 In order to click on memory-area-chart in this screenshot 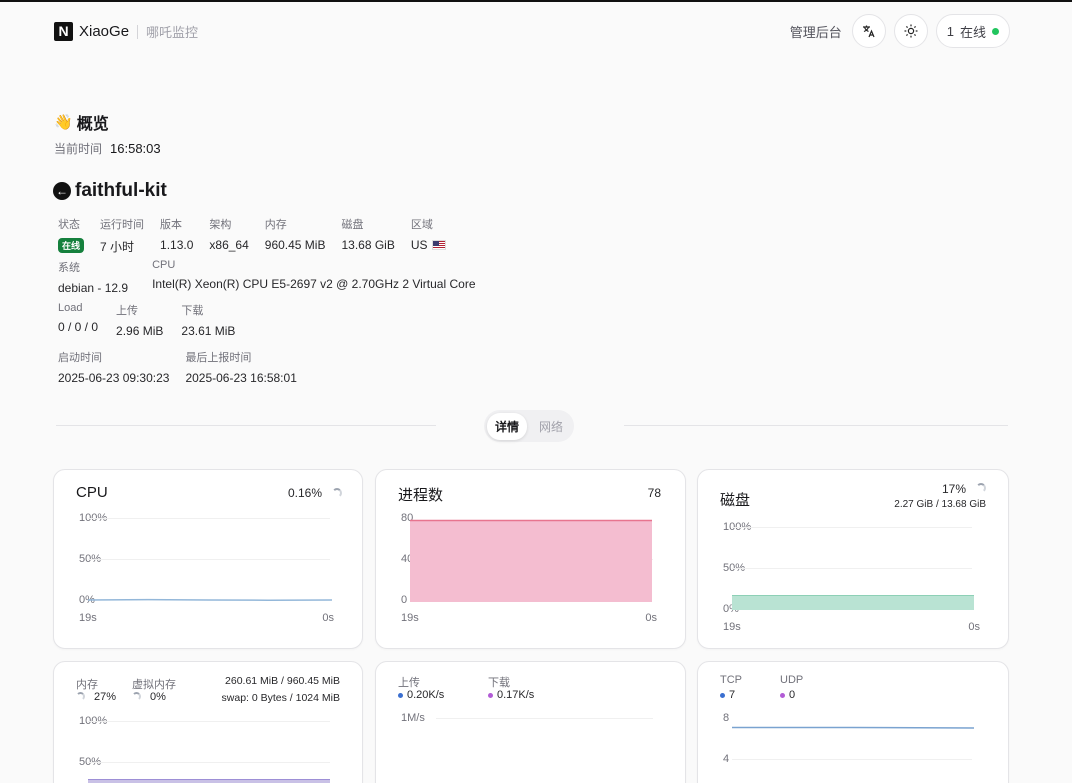, I will do `click(209, 781)`.